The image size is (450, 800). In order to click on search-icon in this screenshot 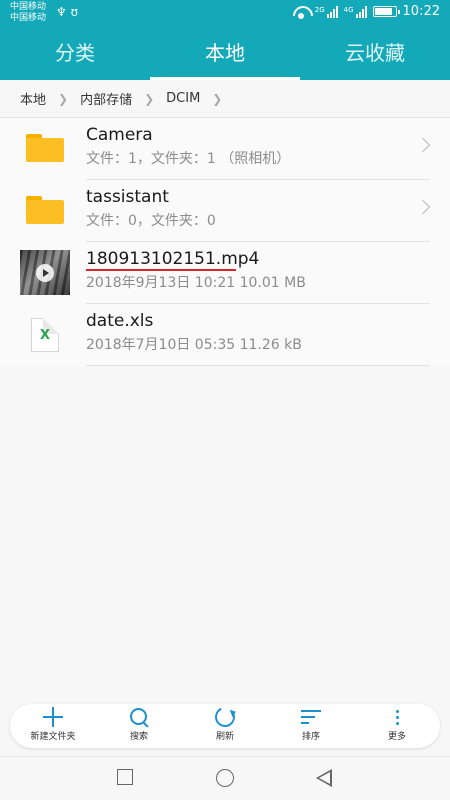, I will do `click(139, 717)`.